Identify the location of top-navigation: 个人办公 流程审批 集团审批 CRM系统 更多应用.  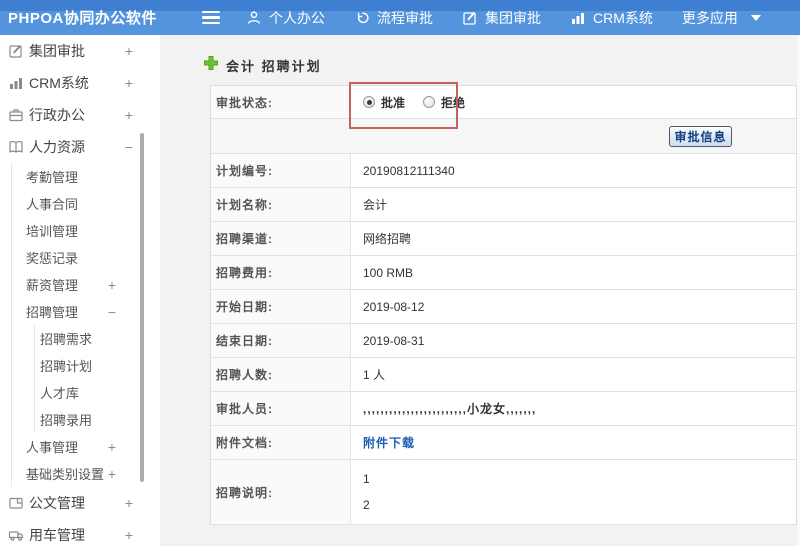
(518, 18).